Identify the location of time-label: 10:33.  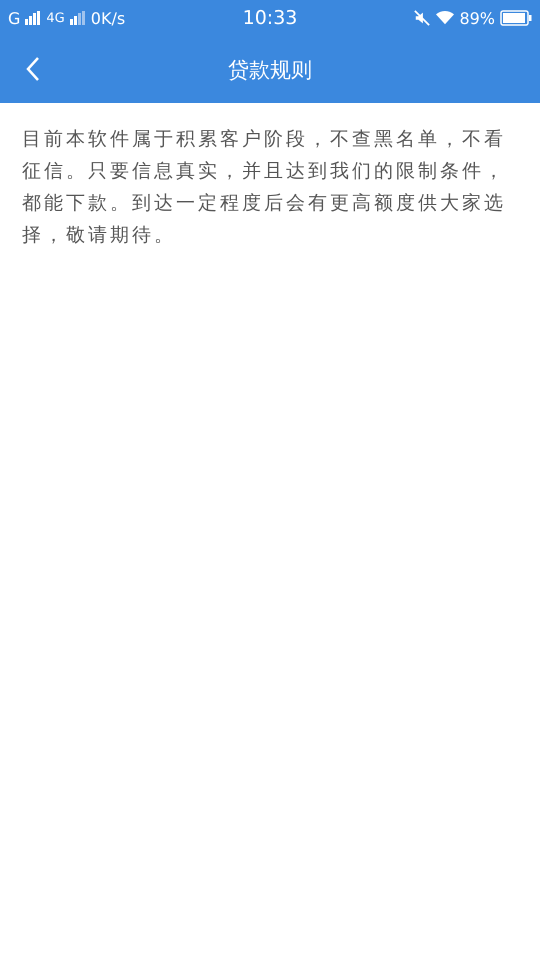
(270, 18).